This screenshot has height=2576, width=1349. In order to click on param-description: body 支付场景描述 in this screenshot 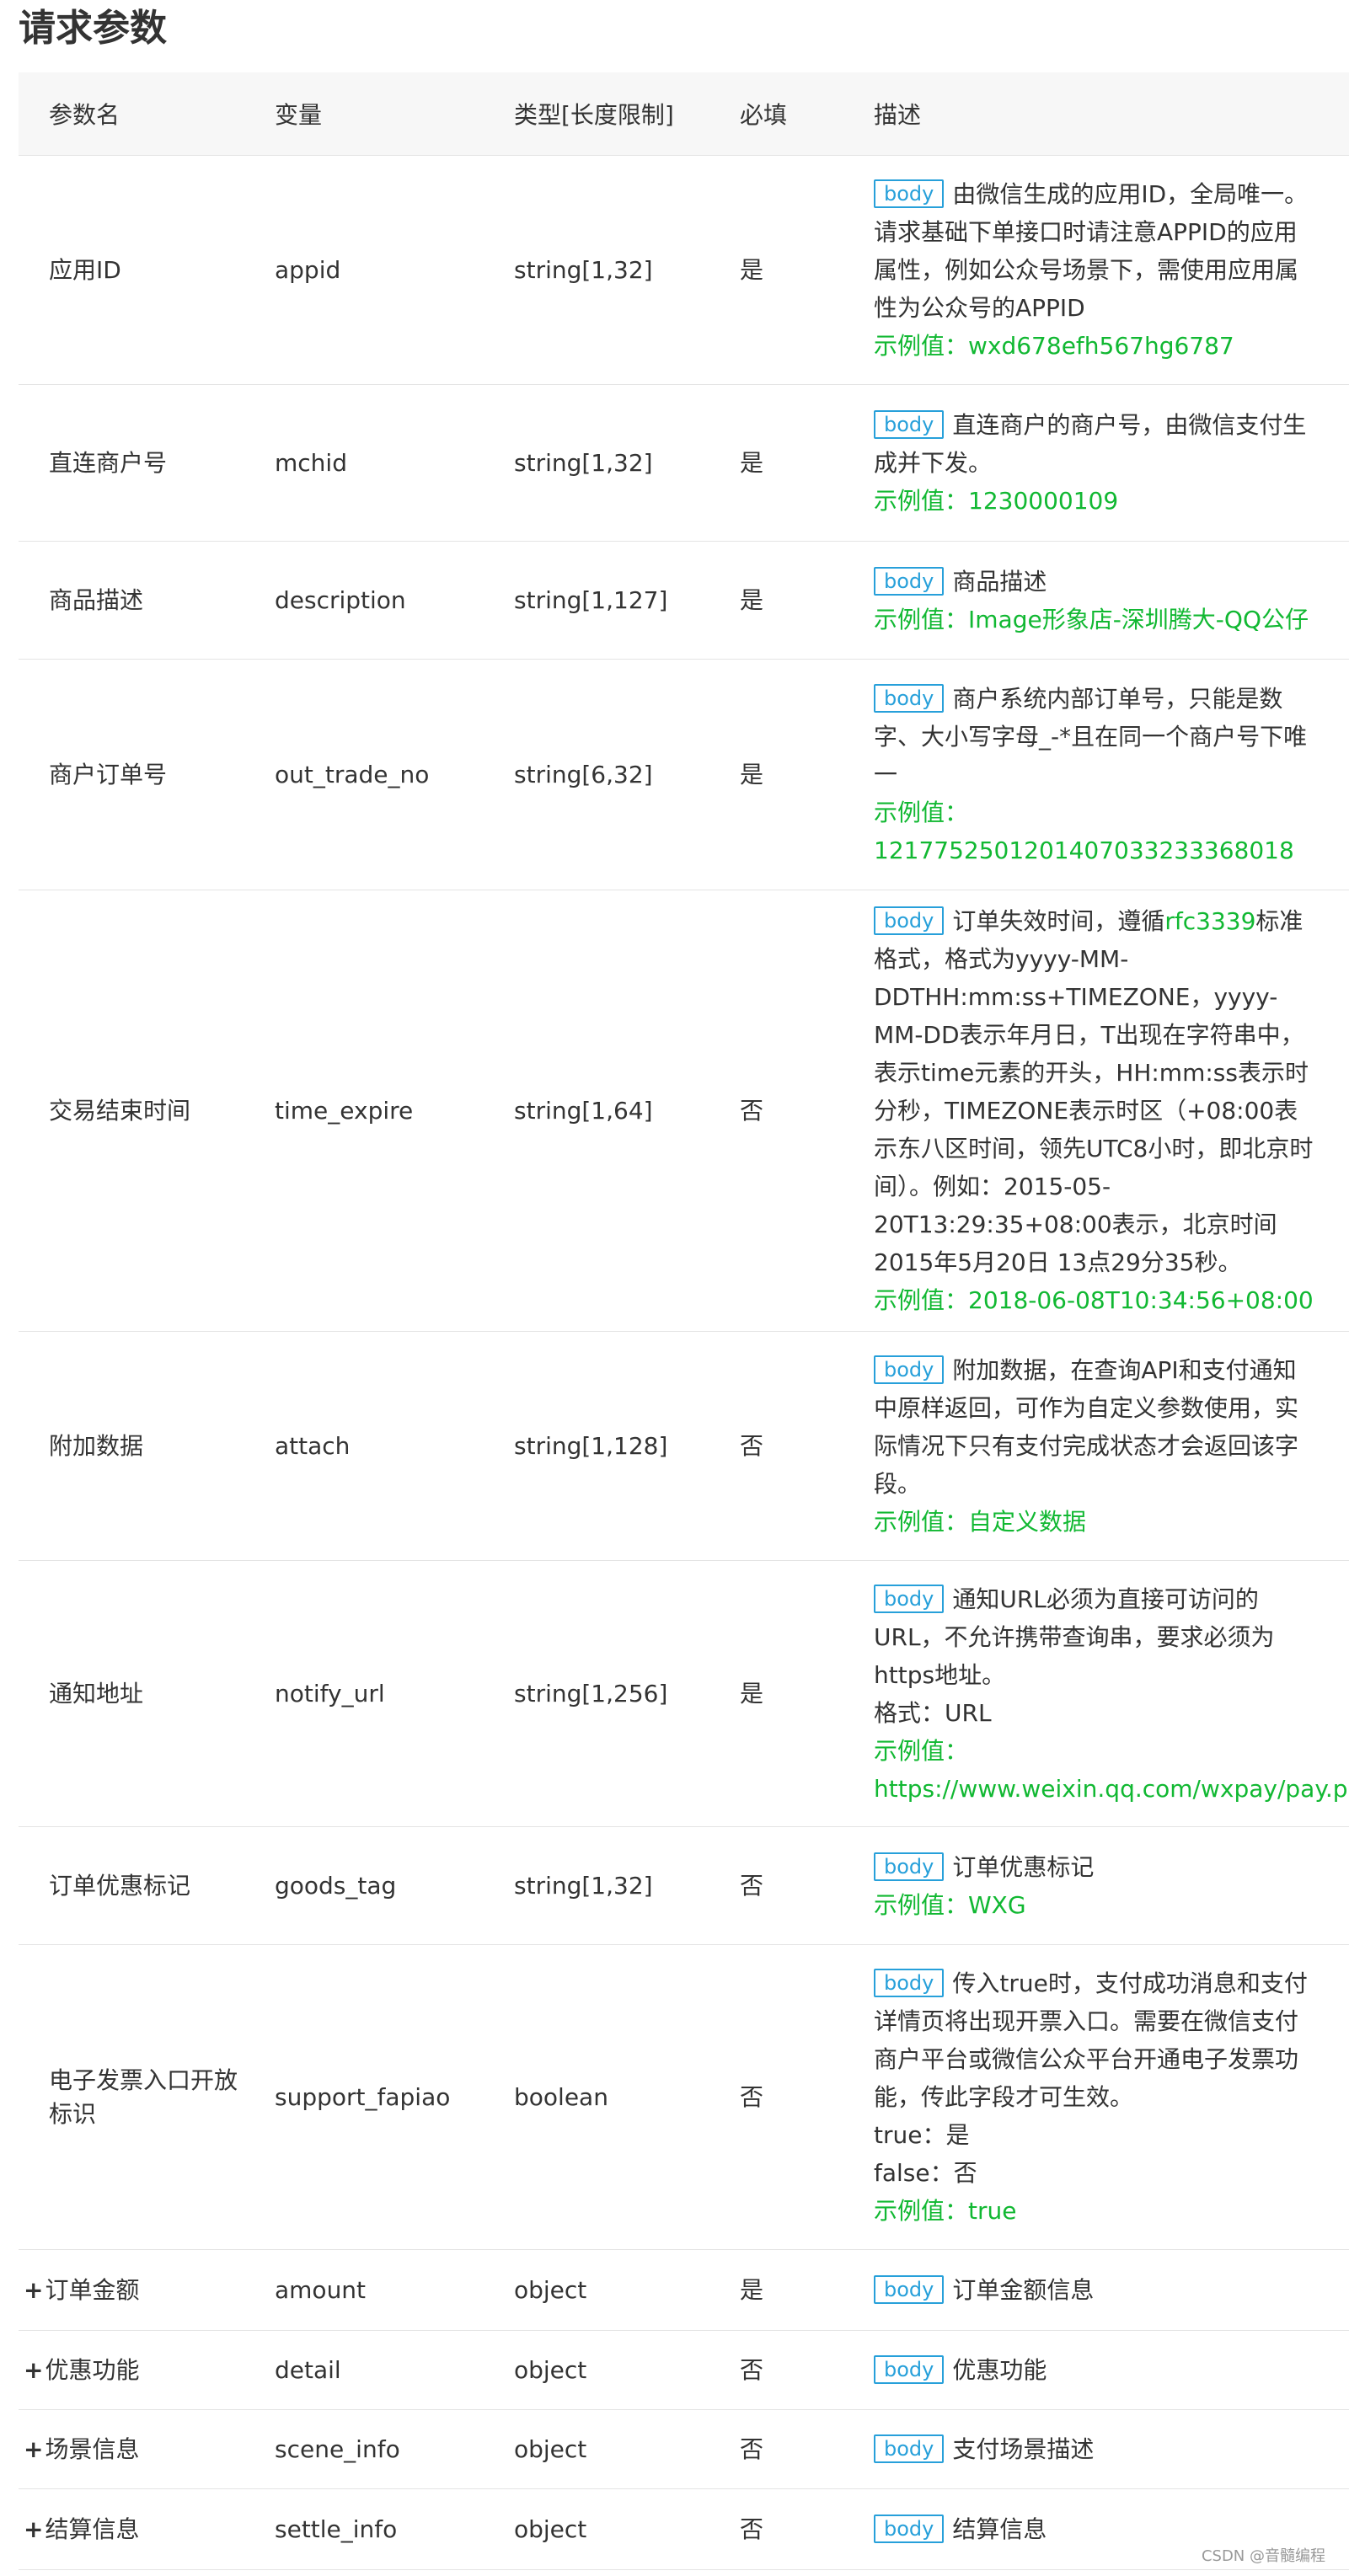, I will do `click(1096, 2449)`.